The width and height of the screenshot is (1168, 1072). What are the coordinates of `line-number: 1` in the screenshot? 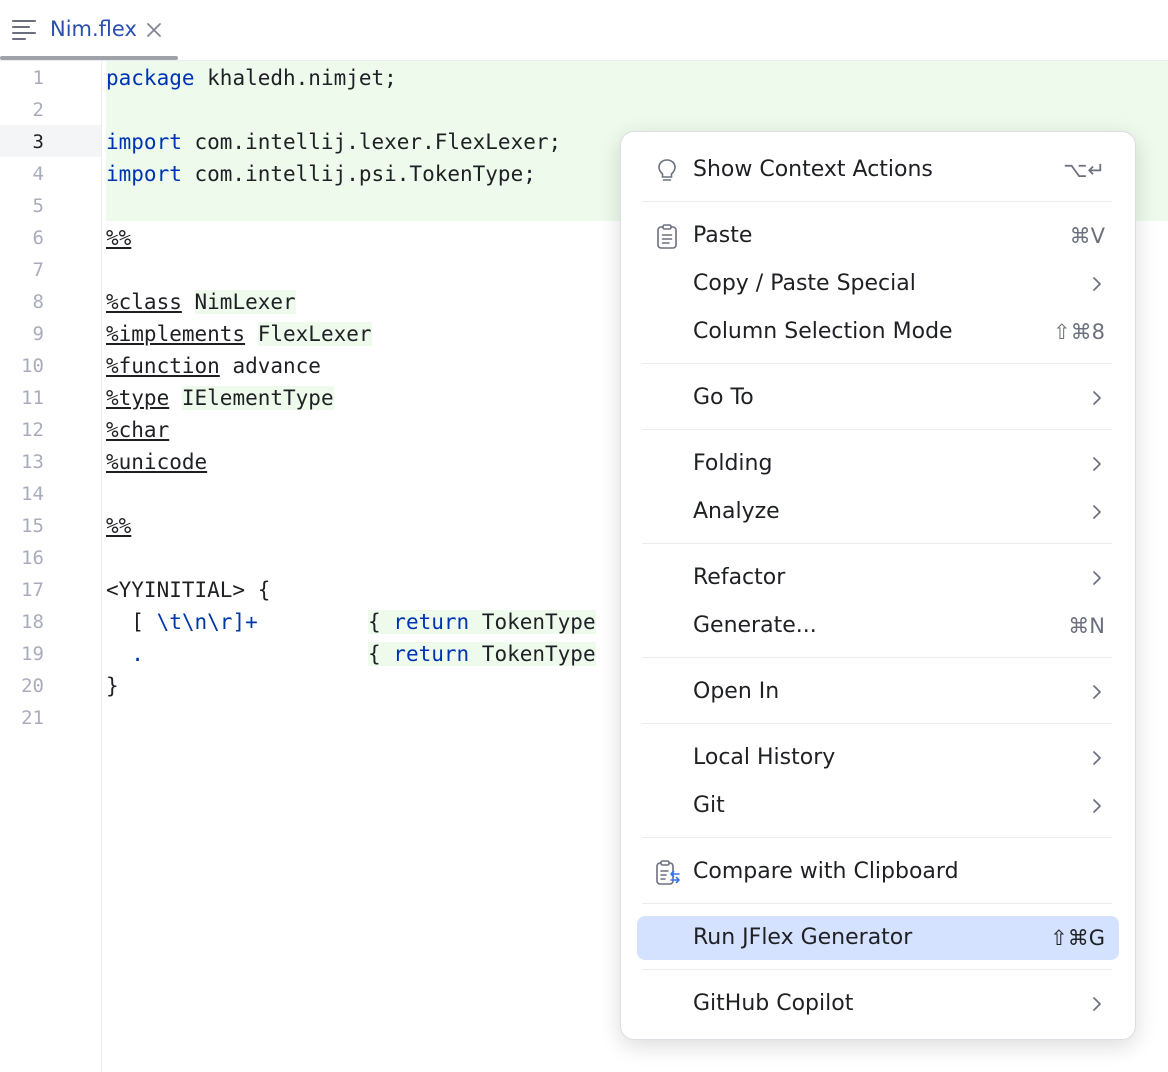 It's located at (38, 78).